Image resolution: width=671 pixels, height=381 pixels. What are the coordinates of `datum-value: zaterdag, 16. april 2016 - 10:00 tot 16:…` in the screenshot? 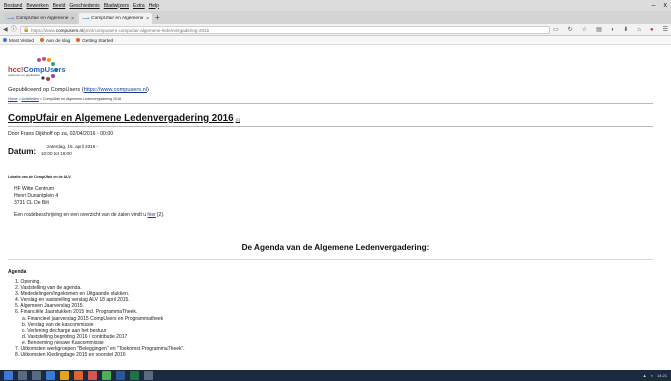 It's located at (69, 150).